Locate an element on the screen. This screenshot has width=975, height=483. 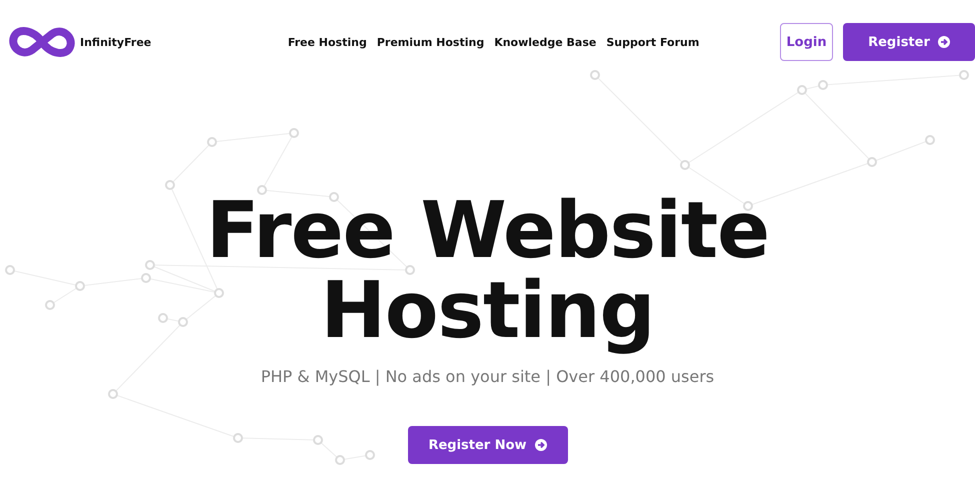
hero-subtitle: PHP & MySQL | No ads on your site | Over 400,000 users is located at coordinates (487, 376).